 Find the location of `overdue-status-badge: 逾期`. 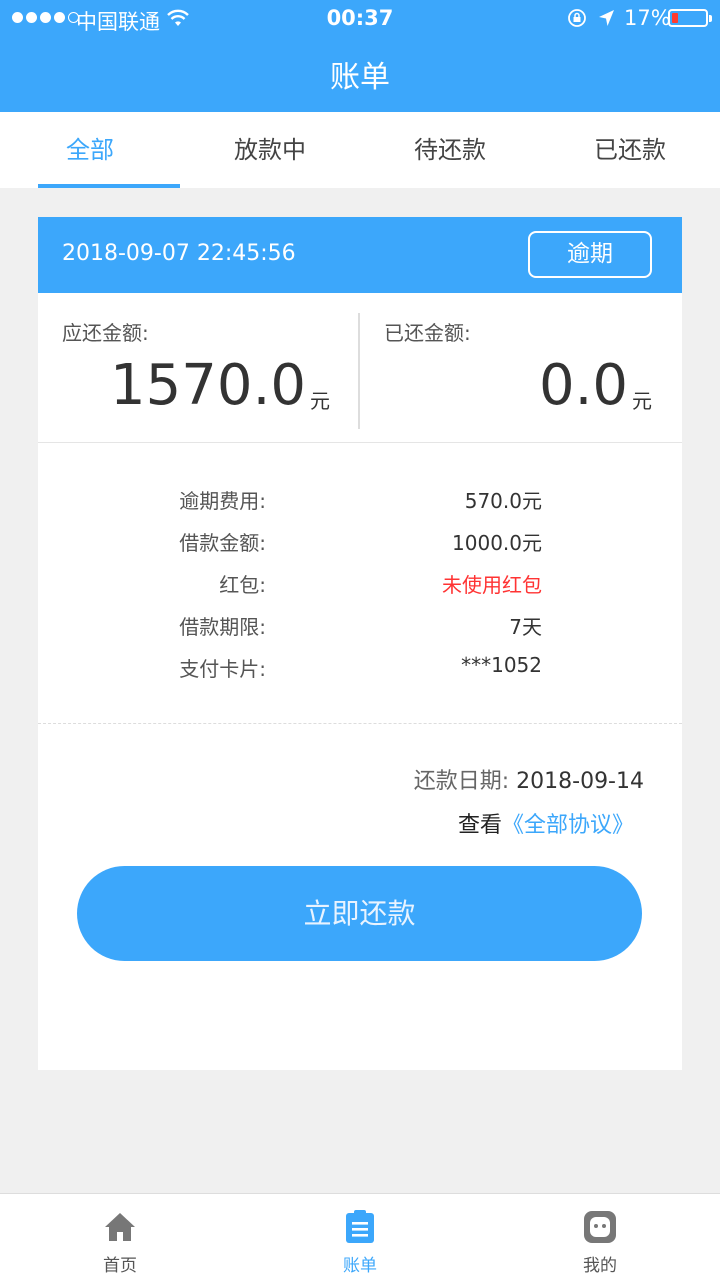

overdue-status-badge: 逾期 is located at coordinates (590, 254).